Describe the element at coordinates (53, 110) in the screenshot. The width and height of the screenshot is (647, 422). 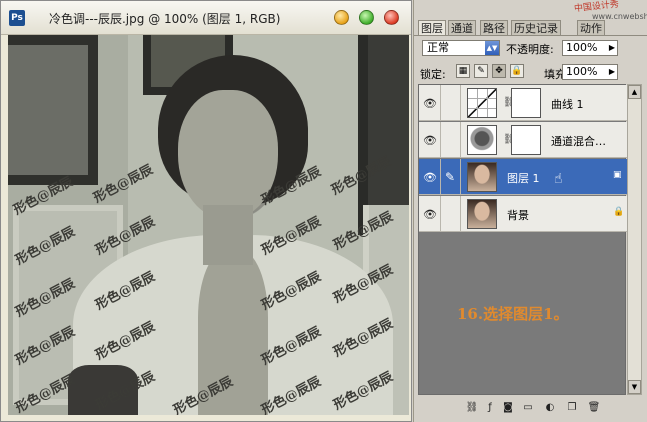
I see `photo-window-frame` at that location.